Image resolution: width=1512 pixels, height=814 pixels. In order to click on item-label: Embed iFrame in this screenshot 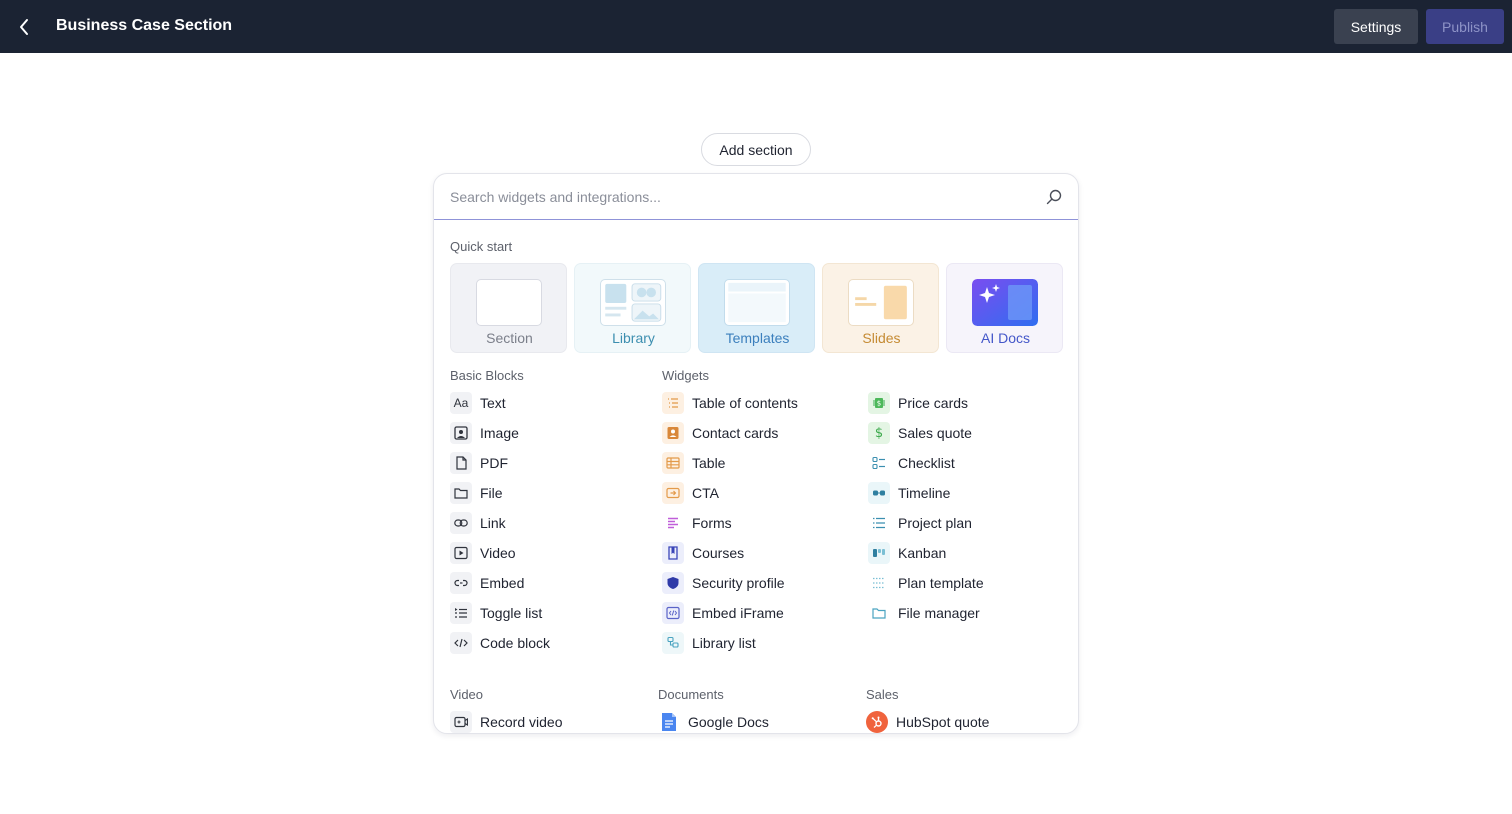, I will do `click(738, 613)`.